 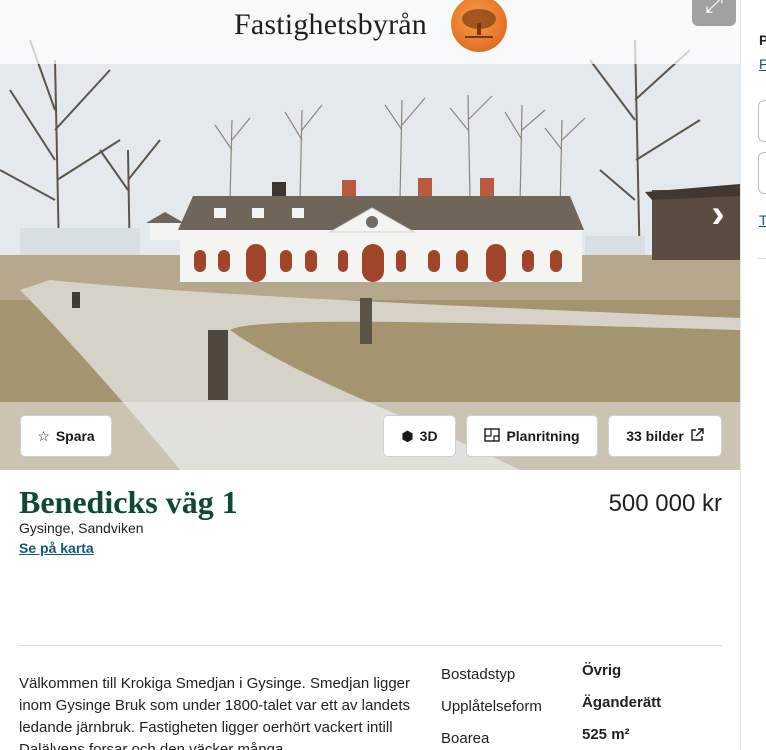 I want to click on 3d-label: 3D, so click(x=428, y=436).